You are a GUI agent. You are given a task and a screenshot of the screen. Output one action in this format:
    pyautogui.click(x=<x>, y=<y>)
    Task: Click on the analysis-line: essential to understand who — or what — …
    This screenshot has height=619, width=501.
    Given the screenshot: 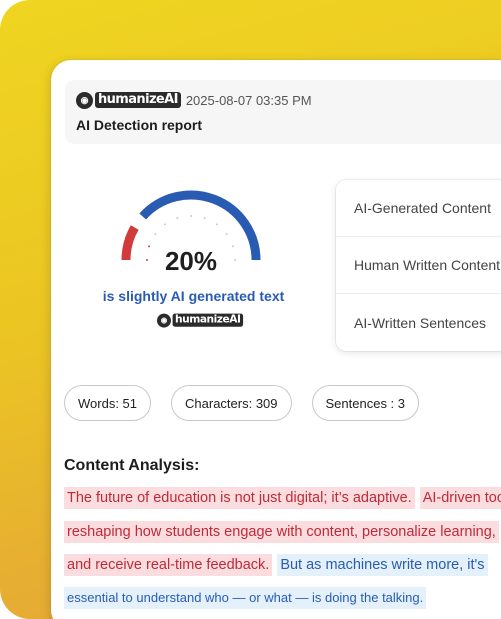 What is the action you would take?
    pyautogui.click(x=245, y=598)
    